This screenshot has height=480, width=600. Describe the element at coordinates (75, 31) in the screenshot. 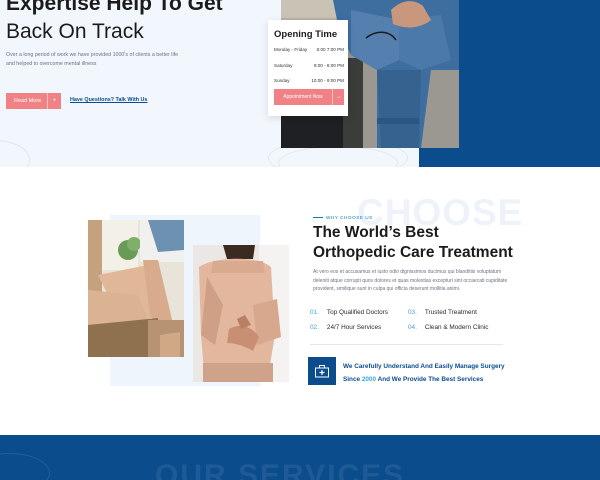

I see `hero-title-line2: Back On Track` at that location.